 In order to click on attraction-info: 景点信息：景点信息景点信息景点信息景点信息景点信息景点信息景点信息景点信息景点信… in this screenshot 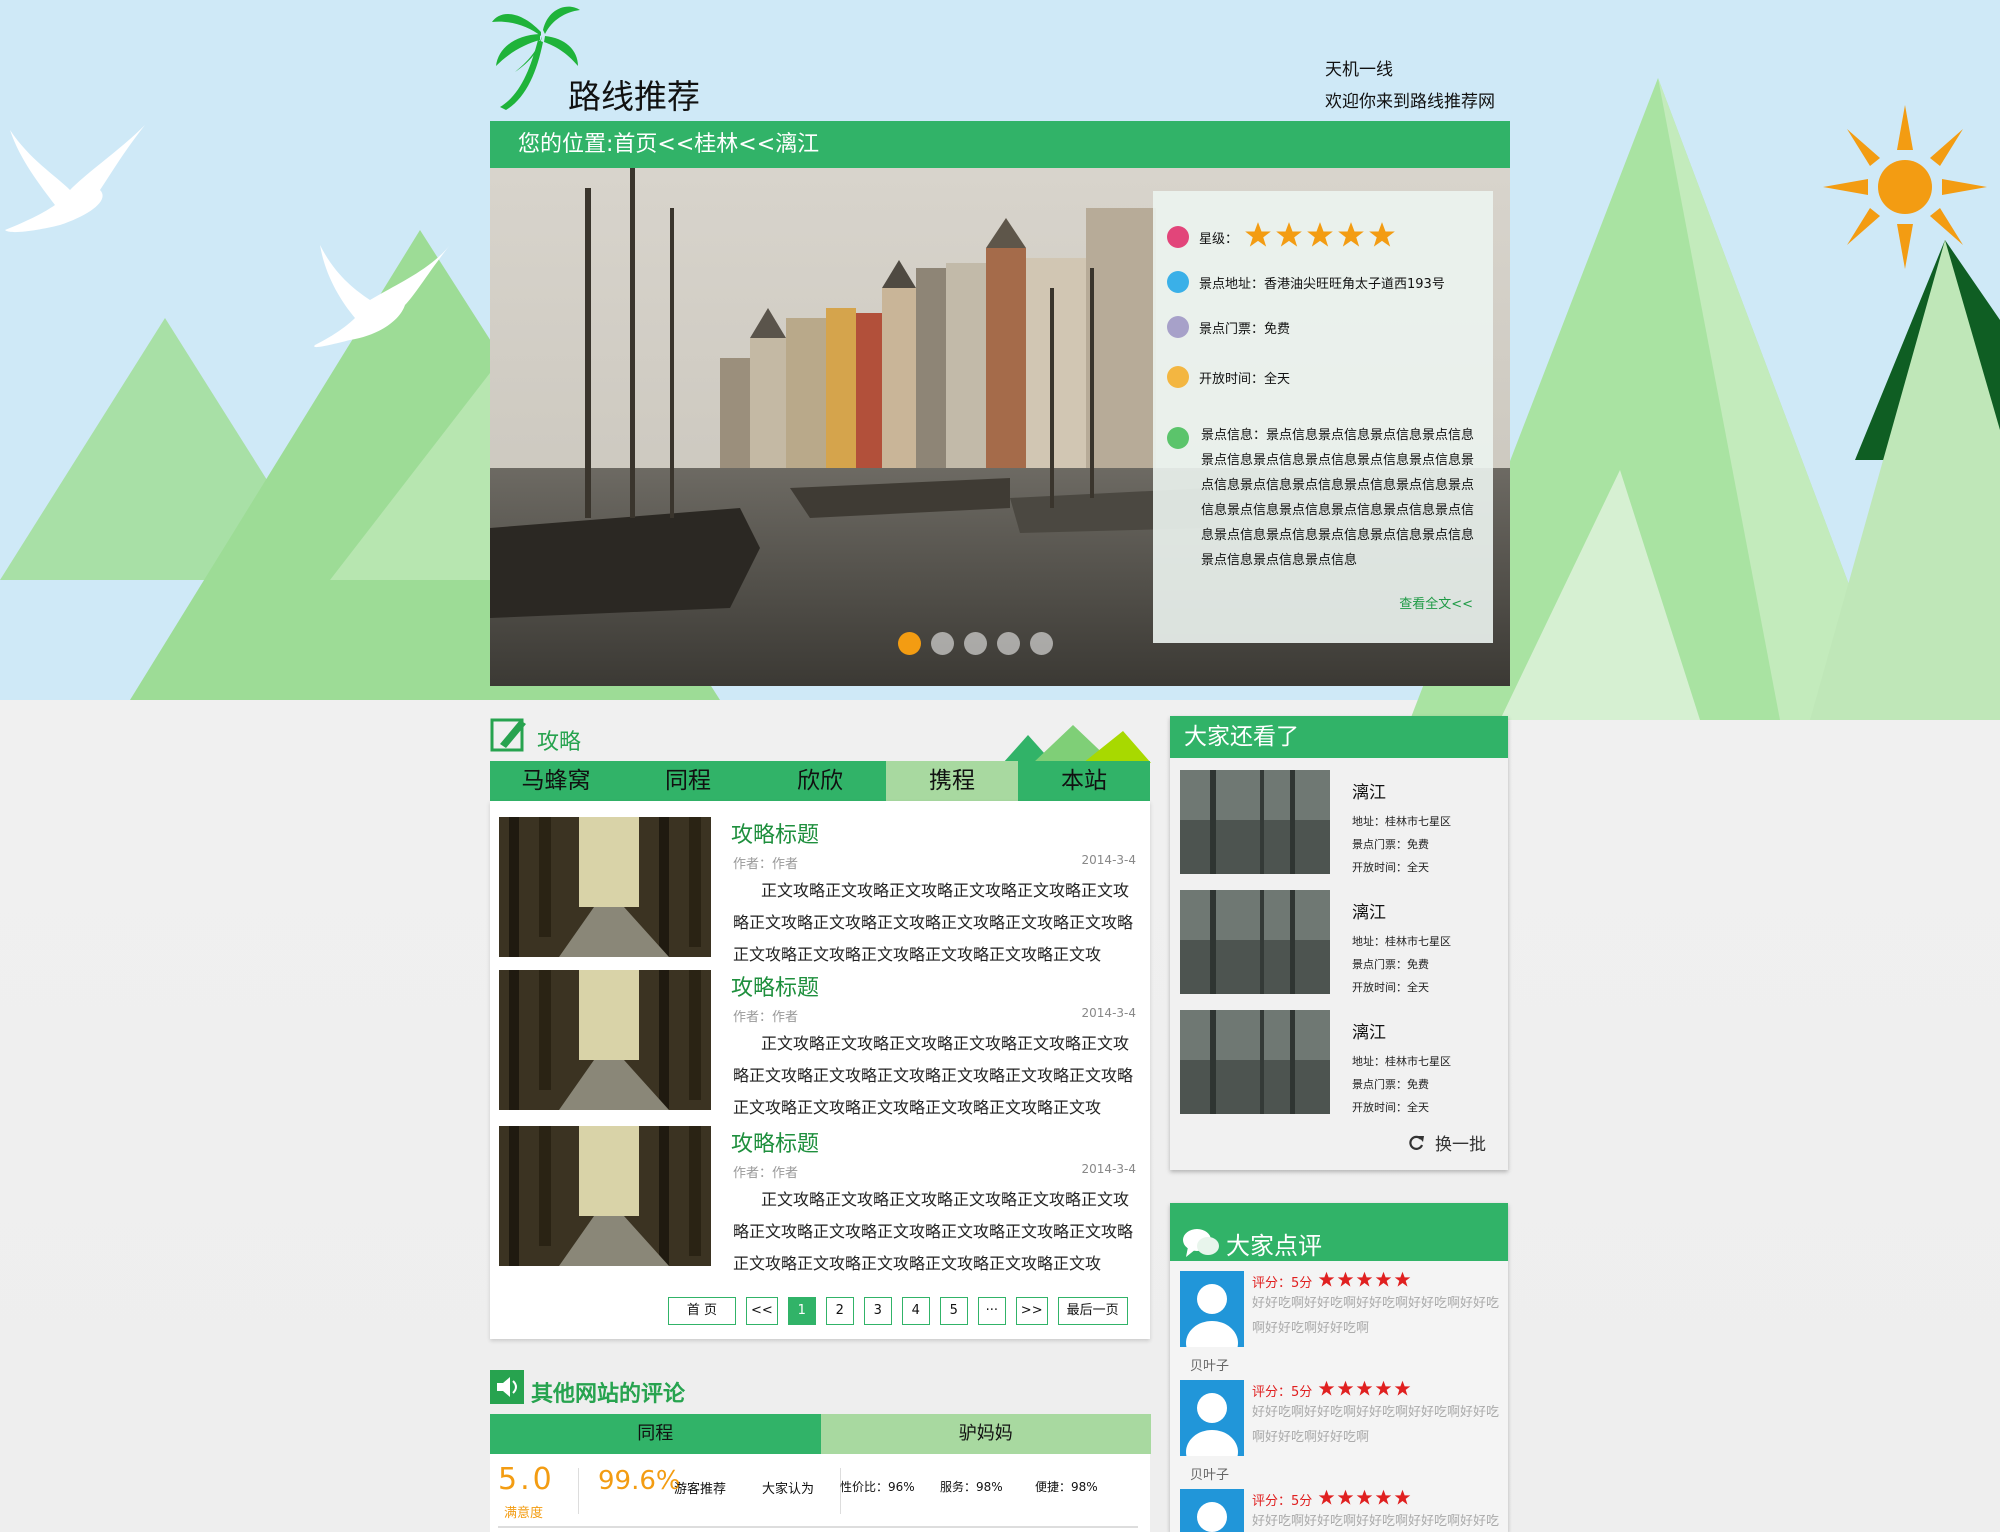, I will do `click(1338, 498)`.